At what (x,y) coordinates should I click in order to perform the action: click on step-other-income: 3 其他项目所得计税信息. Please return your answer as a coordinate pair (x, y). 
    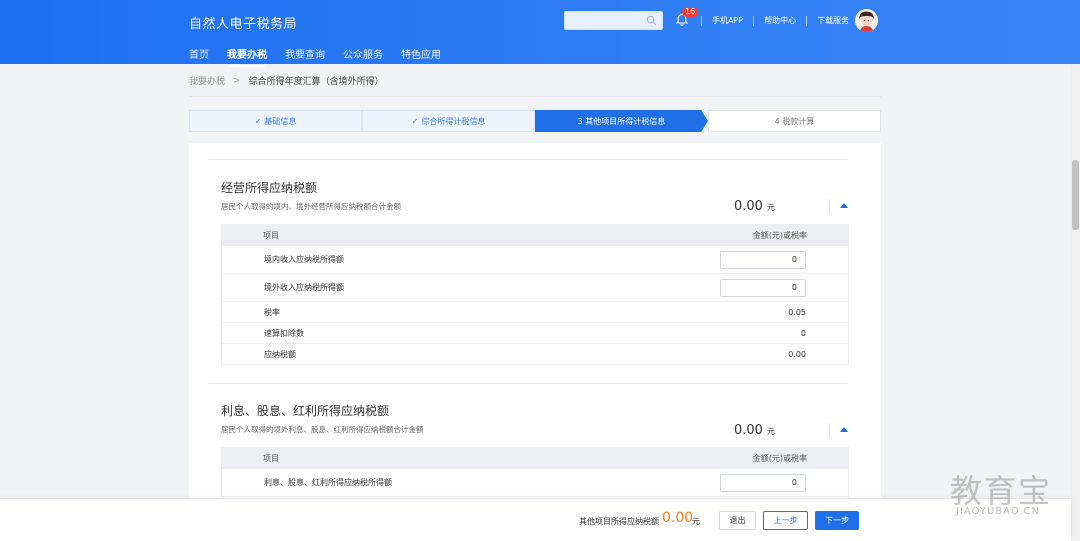
    Looking at the image, I should click on (621, 121).